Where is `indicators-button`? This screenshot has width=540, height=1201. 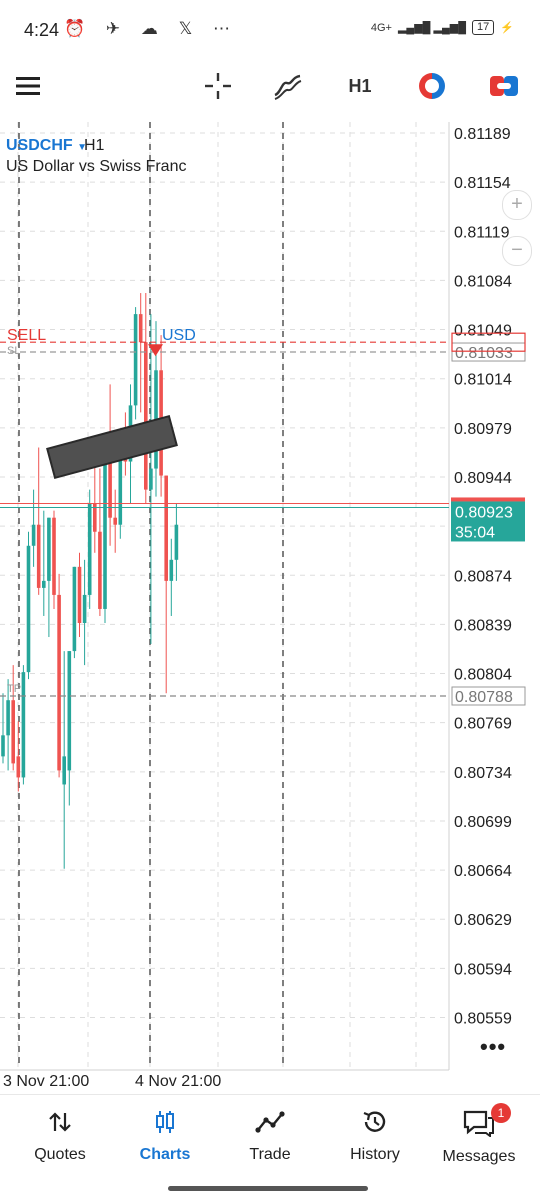
indicators-button is located at coordinates (288, 86).